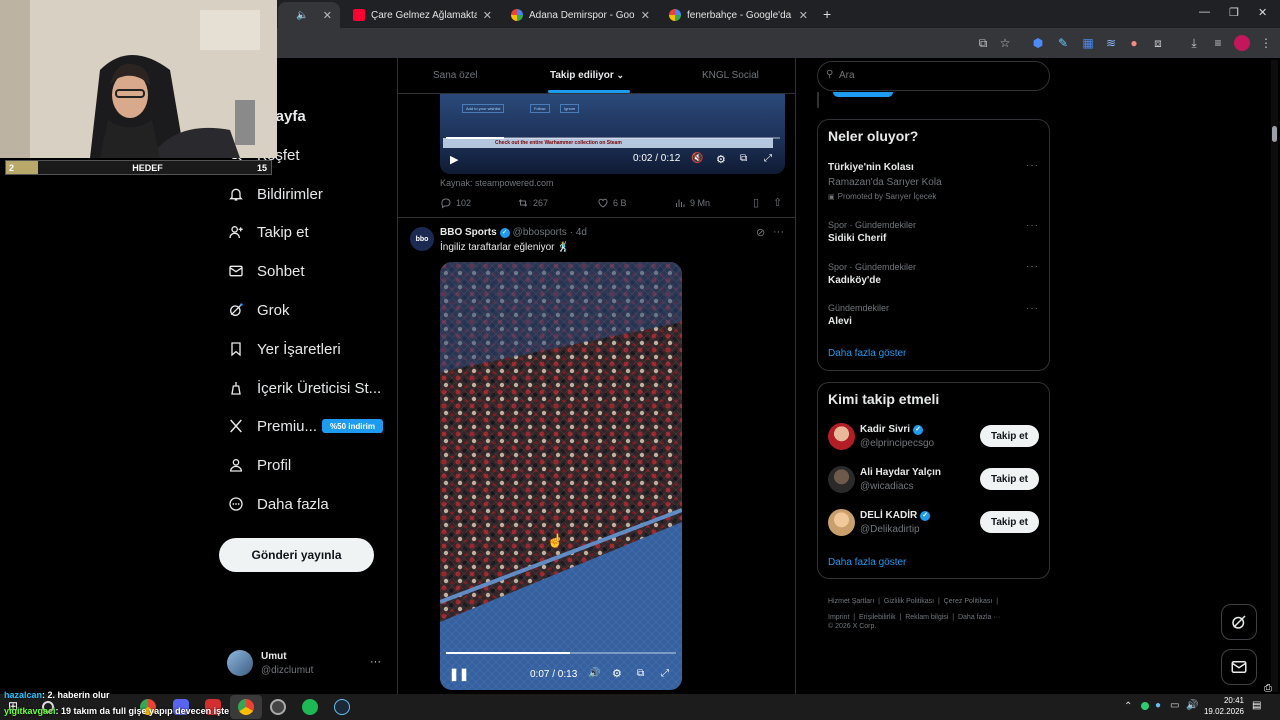  What do you see at coordinates (900, 472) in the screenshot?
I see `suggested-user-name: Ali Haydar Yalçın` at bounding box center [900, 472].